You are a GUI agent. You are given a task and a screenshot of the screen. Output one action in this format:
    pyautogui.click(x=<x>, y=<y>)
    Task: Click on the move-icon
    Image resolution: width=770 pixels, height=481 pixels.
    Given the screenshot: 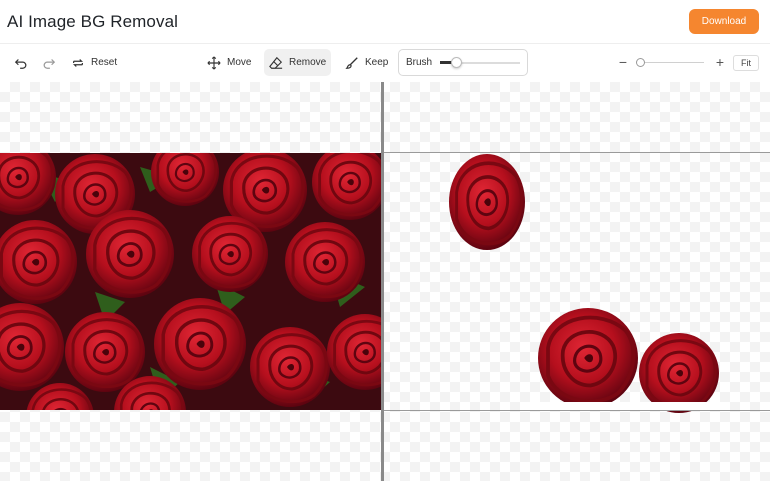 What is the action you would take?
    pyautogui.click(x=214, y=62)
    